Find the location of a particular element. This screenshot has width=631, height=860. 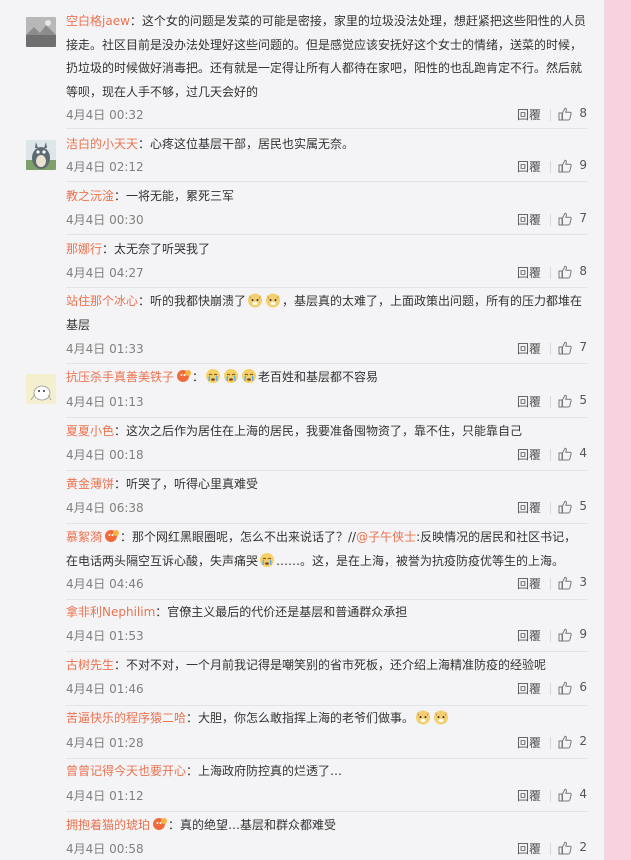

username-link: 抗压杀手真善美铁子 is located at coordinates (120, 377).